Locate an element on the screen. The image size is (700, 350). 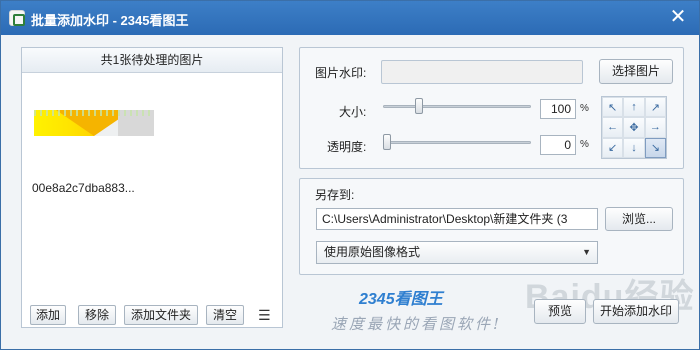
file-list-header: 共1张待处理的图片 is located at coordinates (152, 60).